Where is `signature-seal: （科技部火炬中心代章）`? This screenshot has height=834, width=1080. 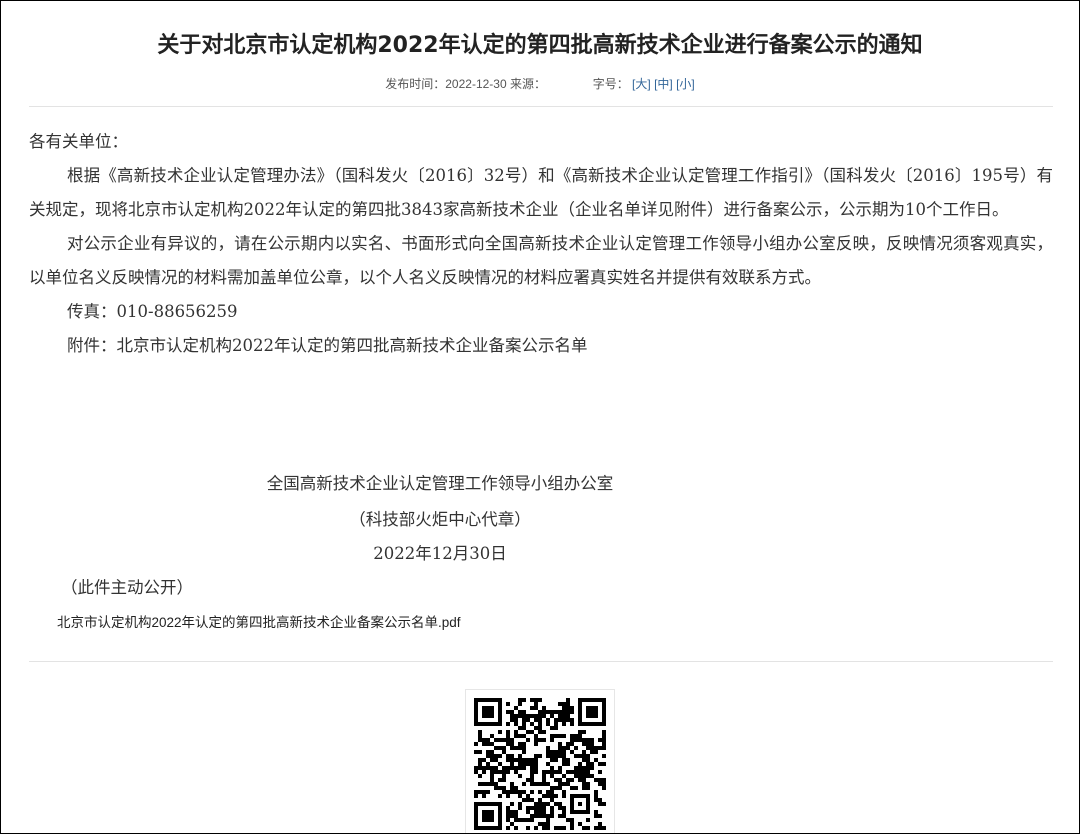
signature-seal: （科技部火炬中心代章） is located at coordinates (440, 519).